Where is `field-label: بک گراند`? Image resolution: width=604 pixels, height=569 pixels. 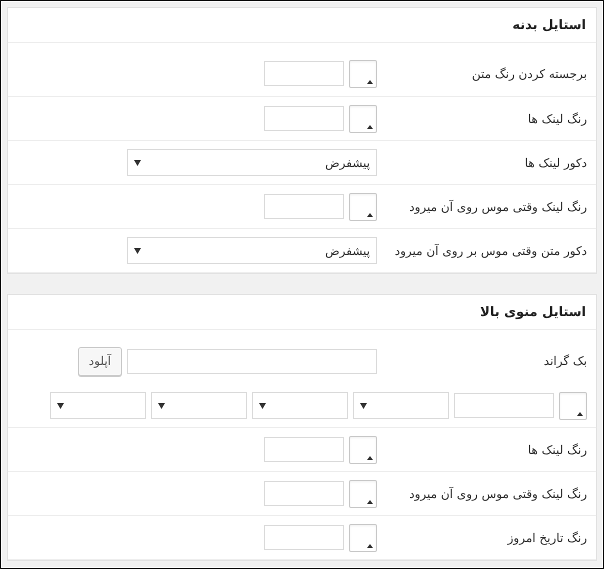
field-label: بک گراند is located at coordinates (564, 361).